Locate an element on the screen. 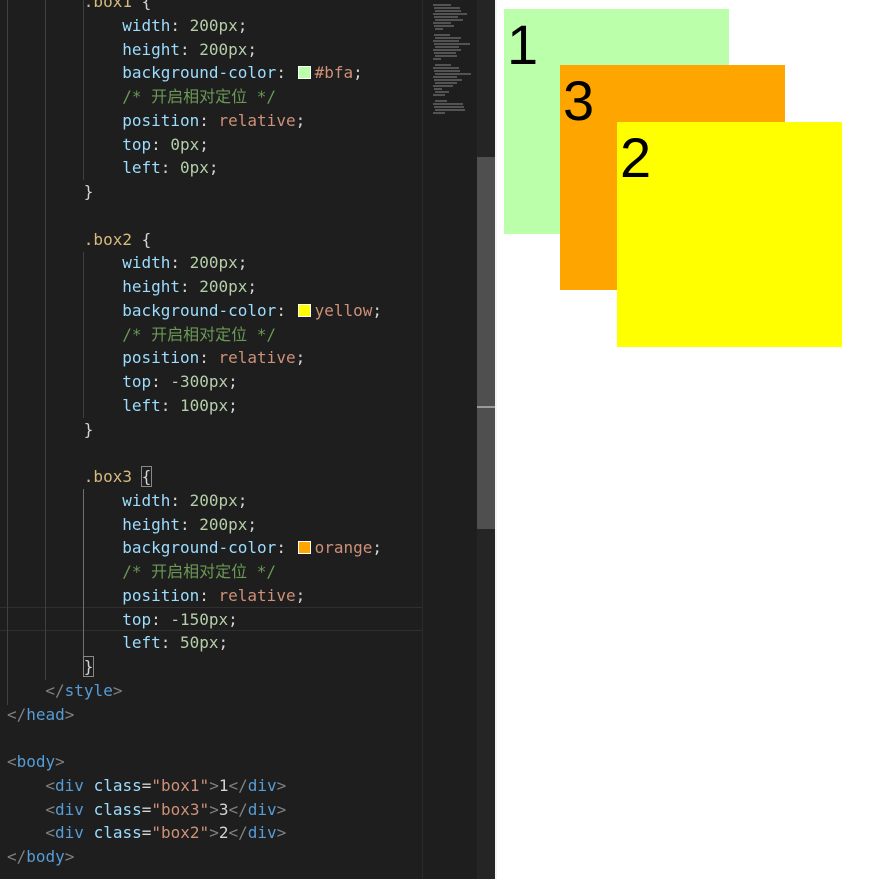 The width and height of the screenshot is (874, 879). code-line: </body> is located at coordinates (40, 857).